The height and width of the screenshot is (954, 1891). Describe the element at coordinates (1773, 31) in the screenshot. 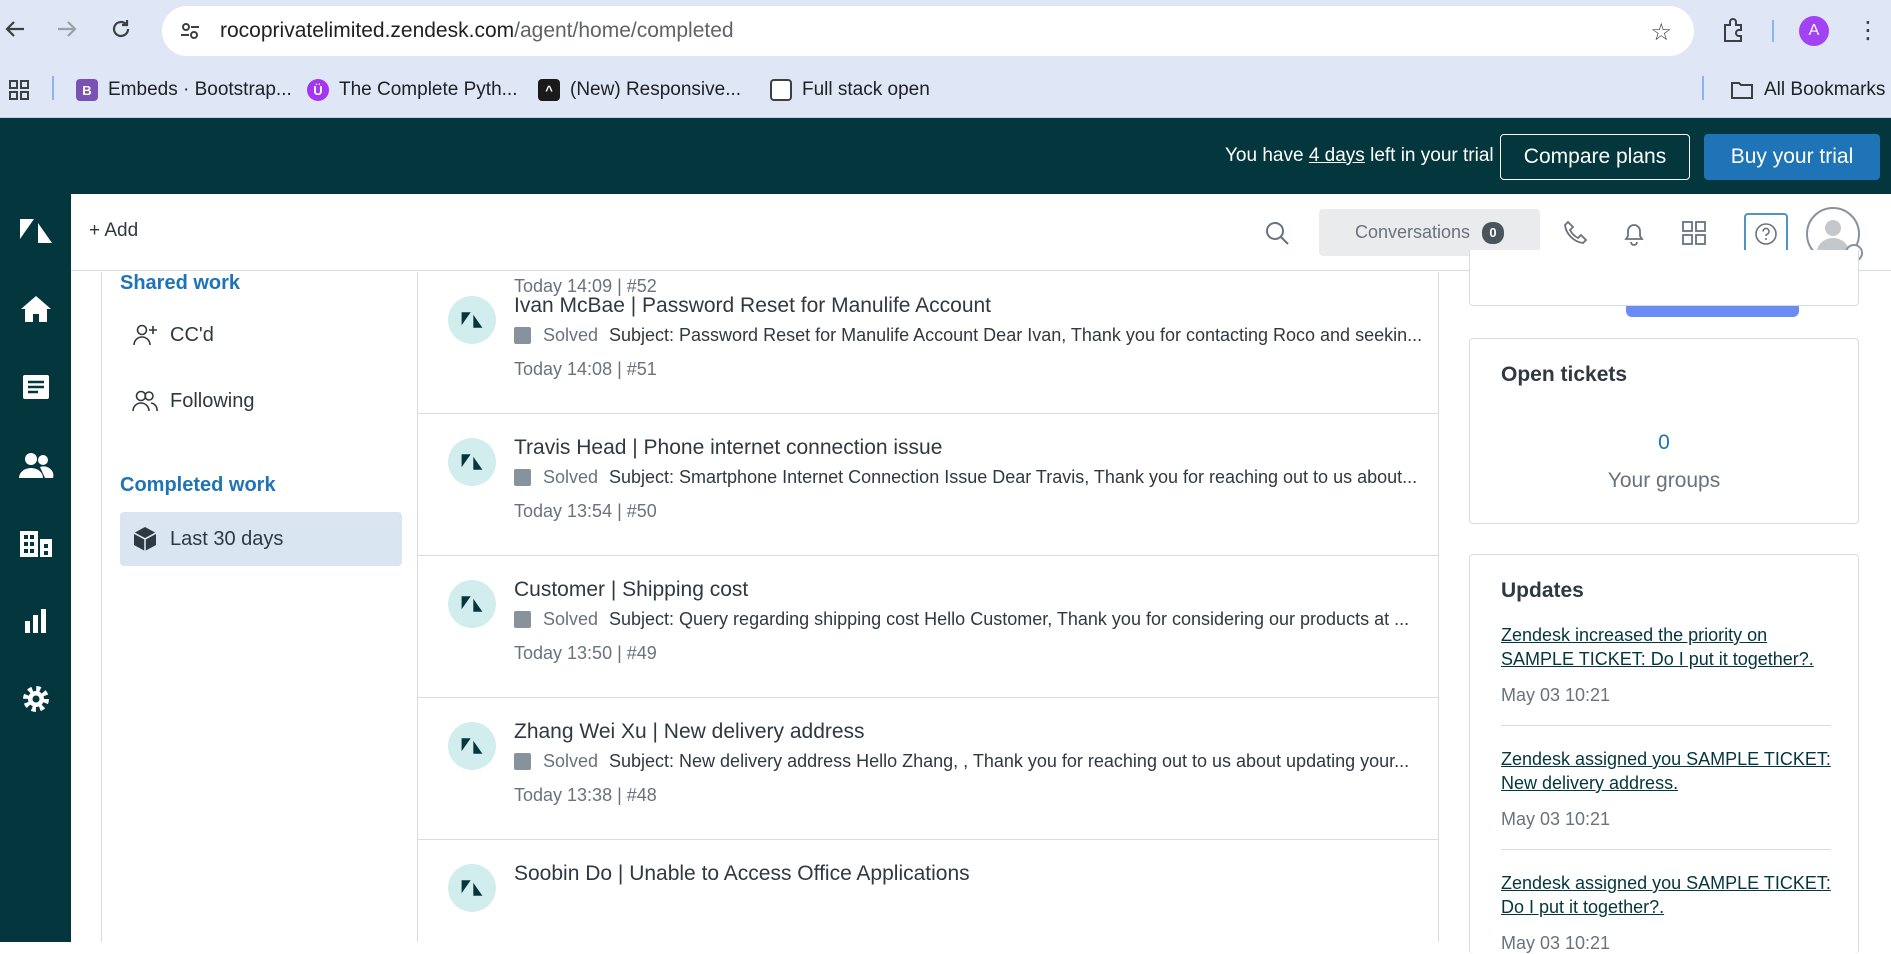

I see `toolbar-divider` at that location.